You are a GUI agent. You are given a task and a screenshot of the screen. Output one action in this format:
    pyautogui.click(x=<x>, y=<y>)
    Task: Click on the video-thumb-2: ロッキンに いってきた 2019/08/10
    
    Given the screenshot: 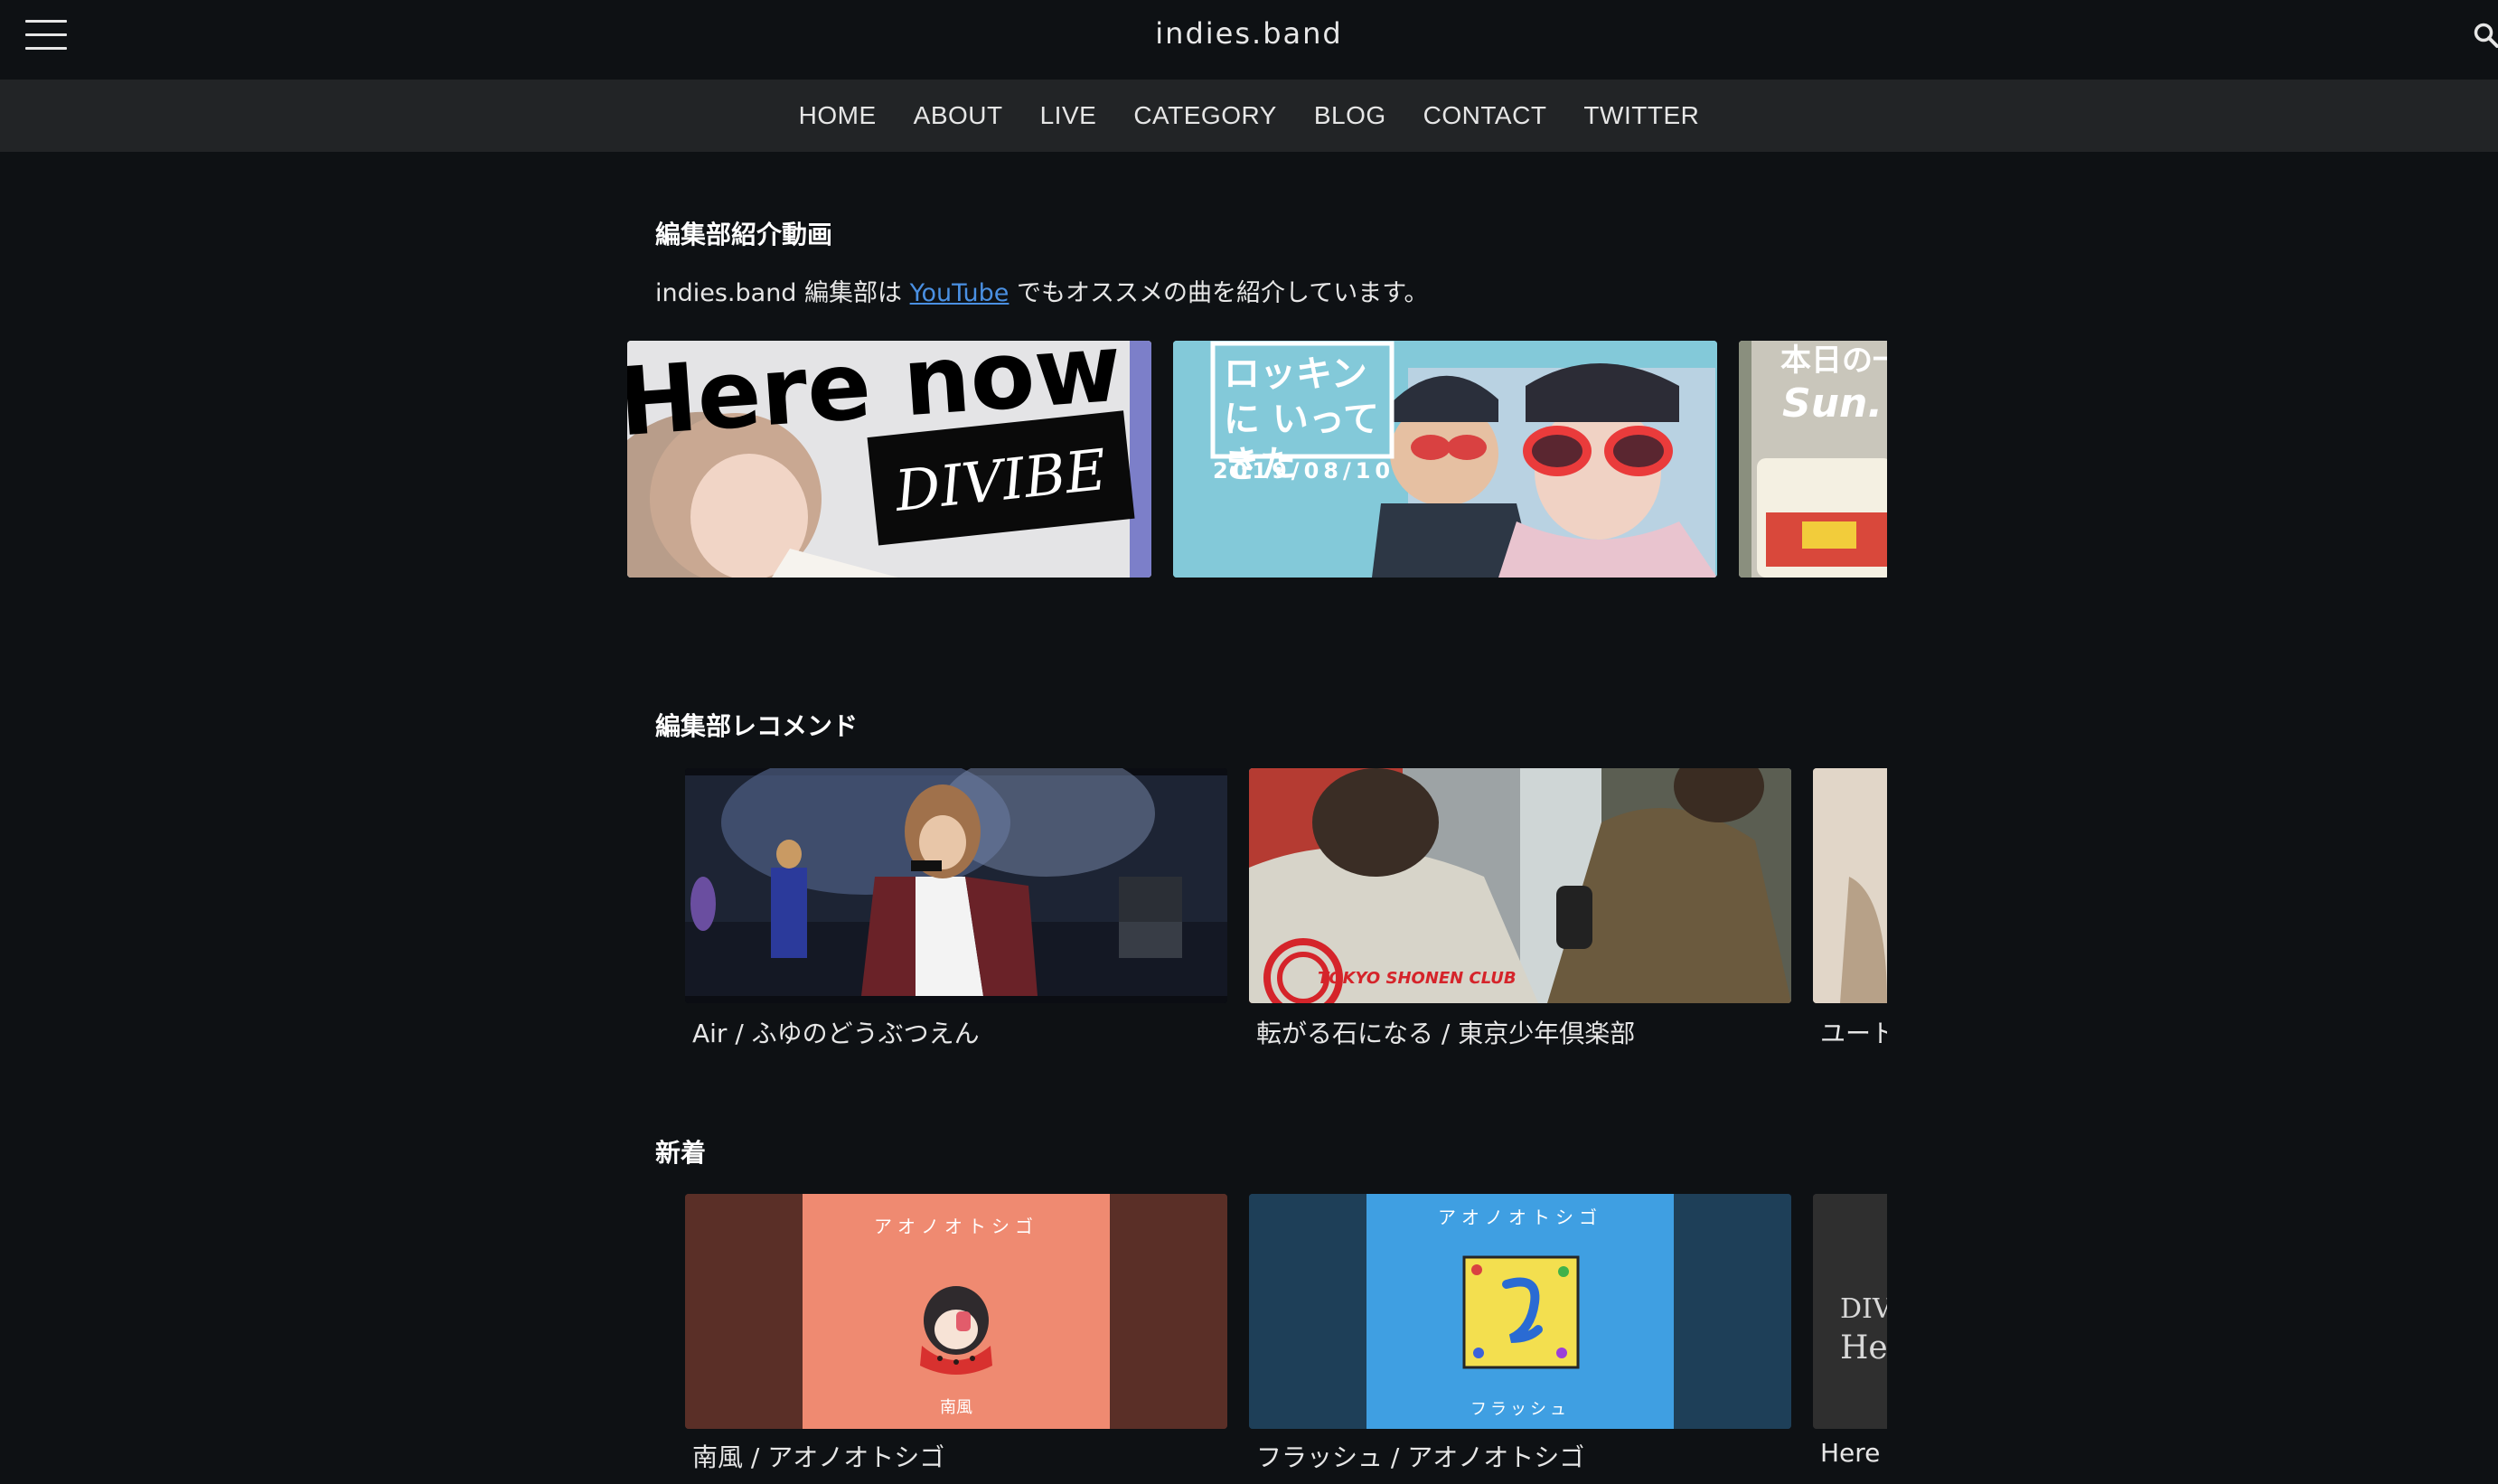 What is the action you would take?
    pyautogui.click(x=1445, y=460)
    